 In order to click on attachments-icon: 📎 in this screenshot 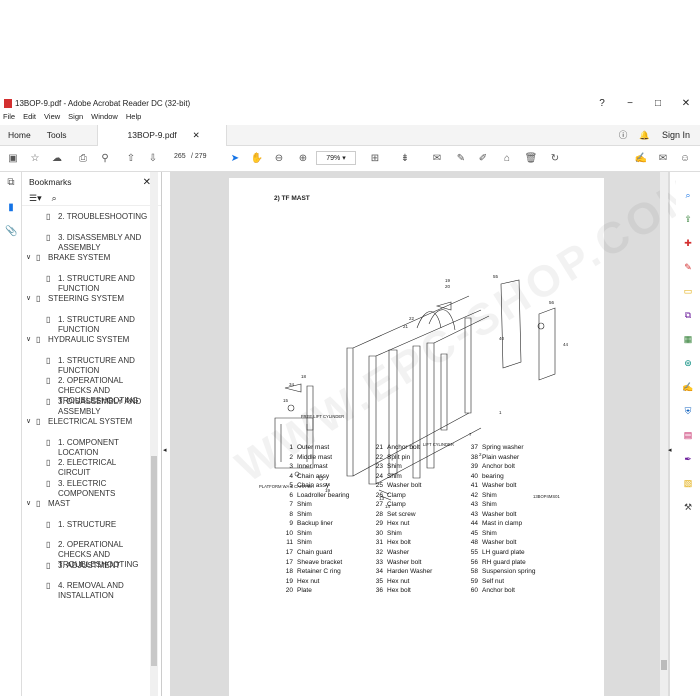, I will do `click(11, 232)`.